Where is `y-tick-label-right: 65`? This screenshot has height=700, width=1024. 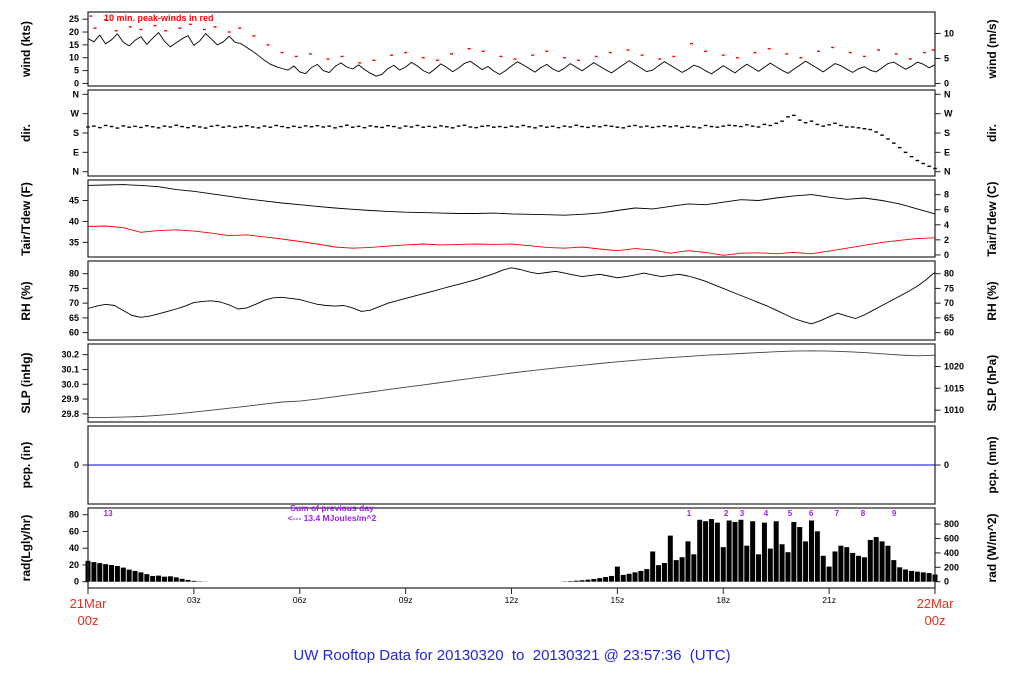
y-tick-label-right: 65 is located at coordinates (949, 318).